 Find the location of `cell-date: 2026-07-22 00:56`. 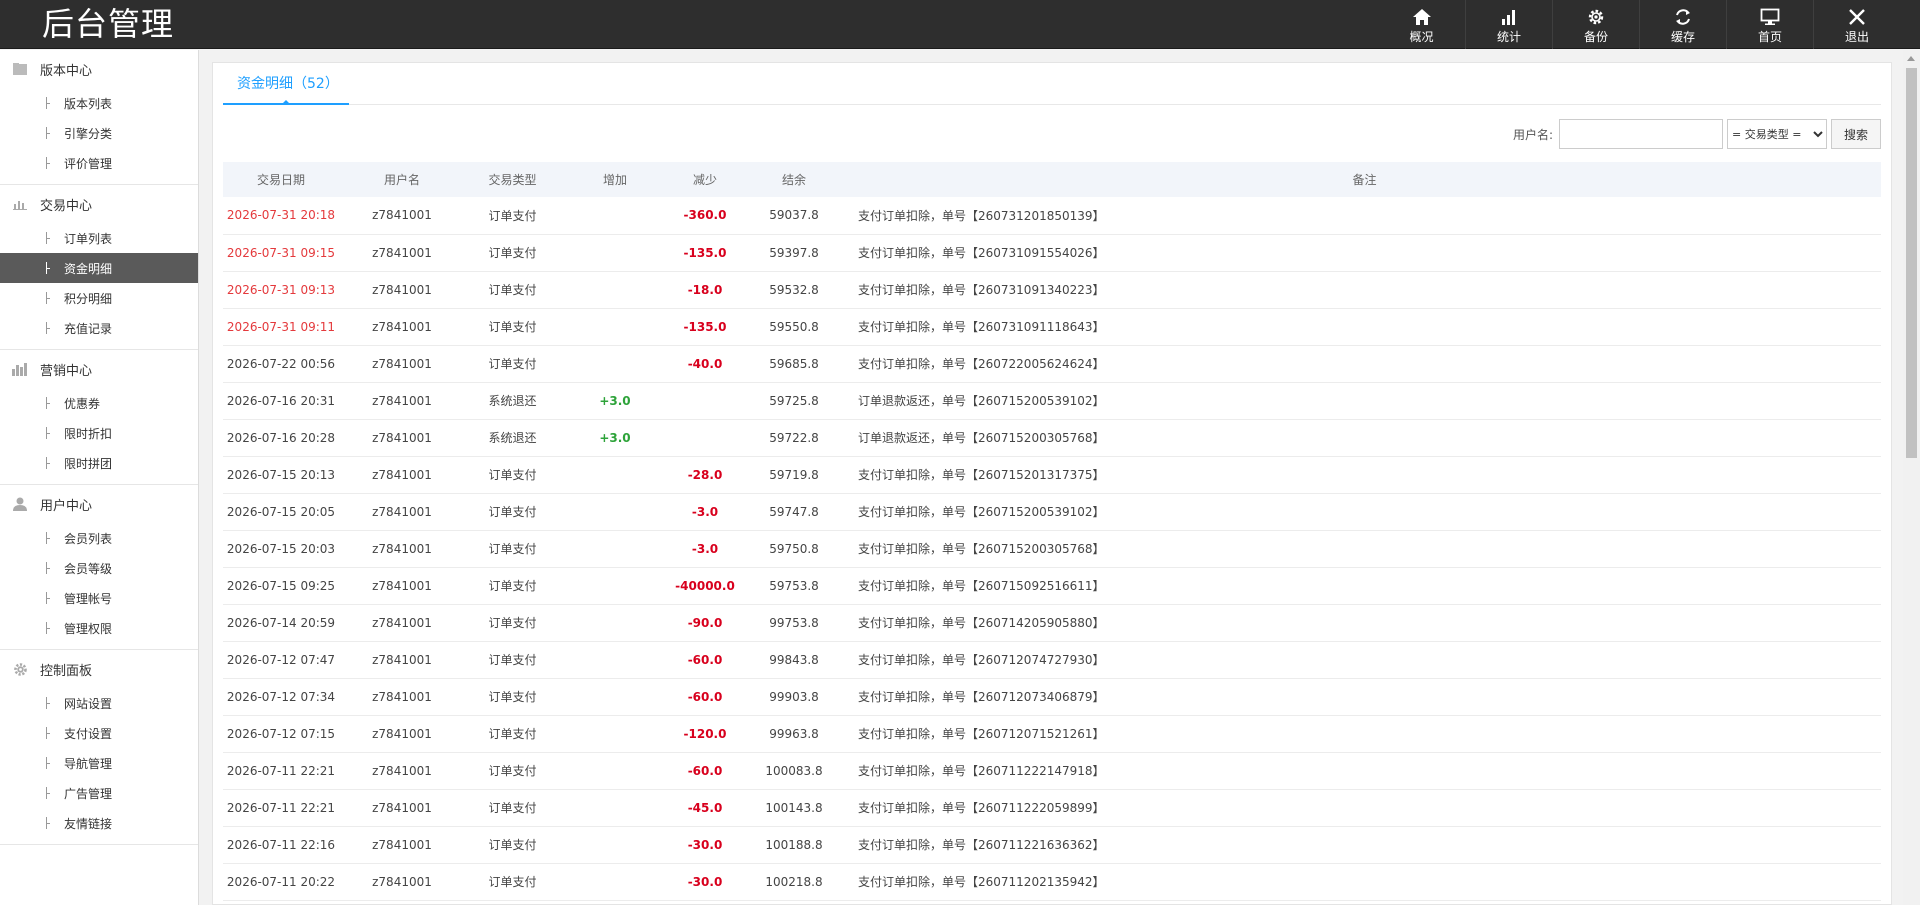

cell-date: 2026-07-22 00:56 is located at coordinates (281, 363).